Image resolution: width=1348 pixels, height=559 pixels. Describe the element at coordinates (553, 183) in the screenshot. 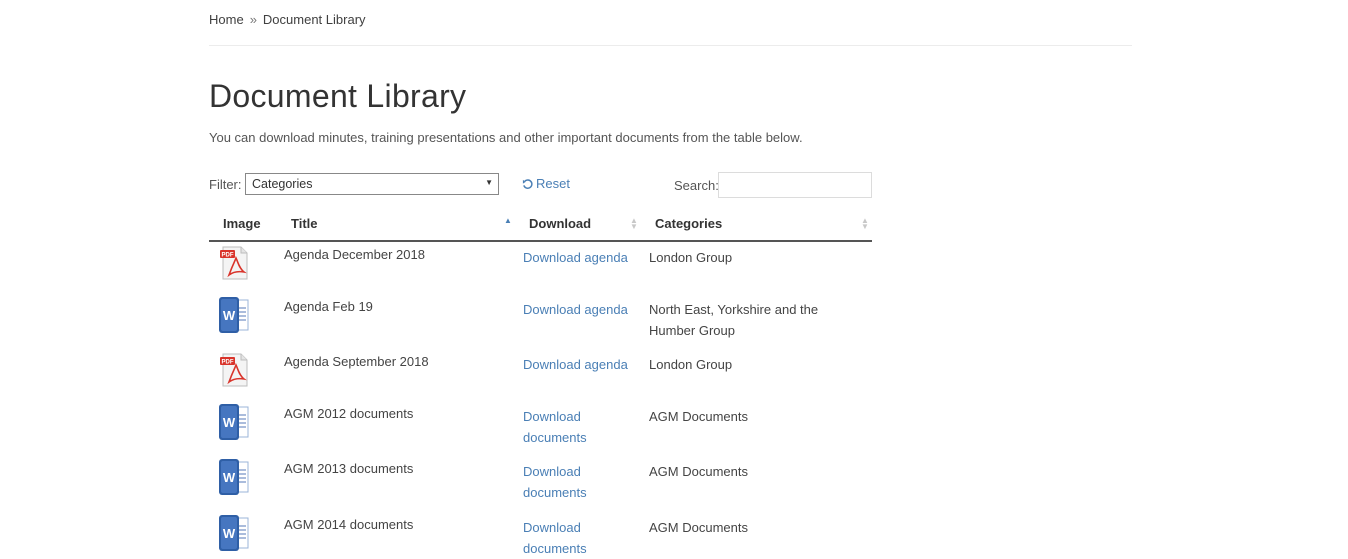

I see `reset-label: Reset` at that location.